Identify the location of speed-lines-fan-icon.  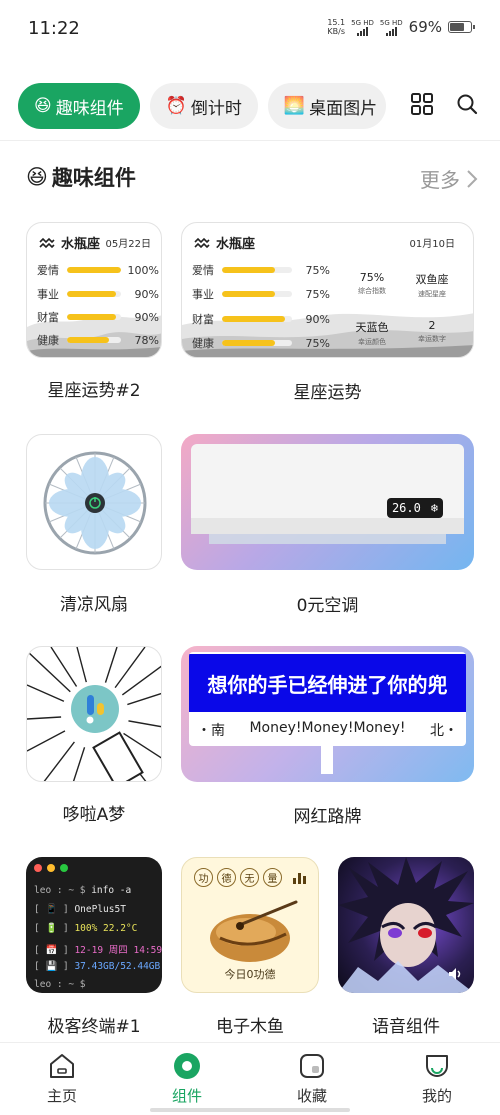
(94, 714).